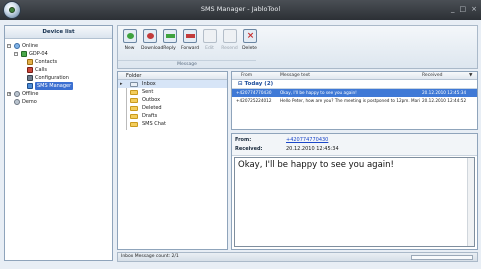  What do you see at coordinates (41, 70) in the screenshot?
I see `tree-item-label: Calls` at bounding box center [41, 70].